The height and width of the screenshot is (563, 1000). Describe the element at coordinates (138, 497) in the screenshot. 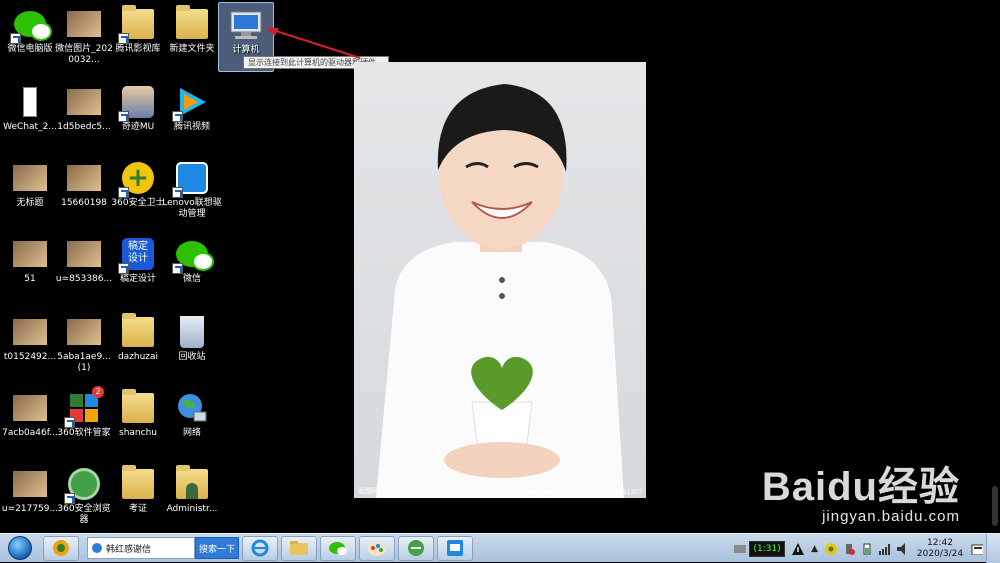

I see `desktop-icon: 考证` at that location.